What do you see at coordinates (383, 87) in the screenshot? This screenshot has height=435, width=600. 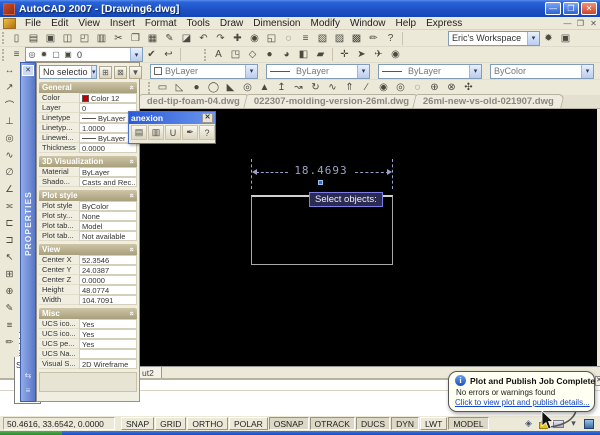 I see `union-icon: ◉` at bounding box center [383, 87].